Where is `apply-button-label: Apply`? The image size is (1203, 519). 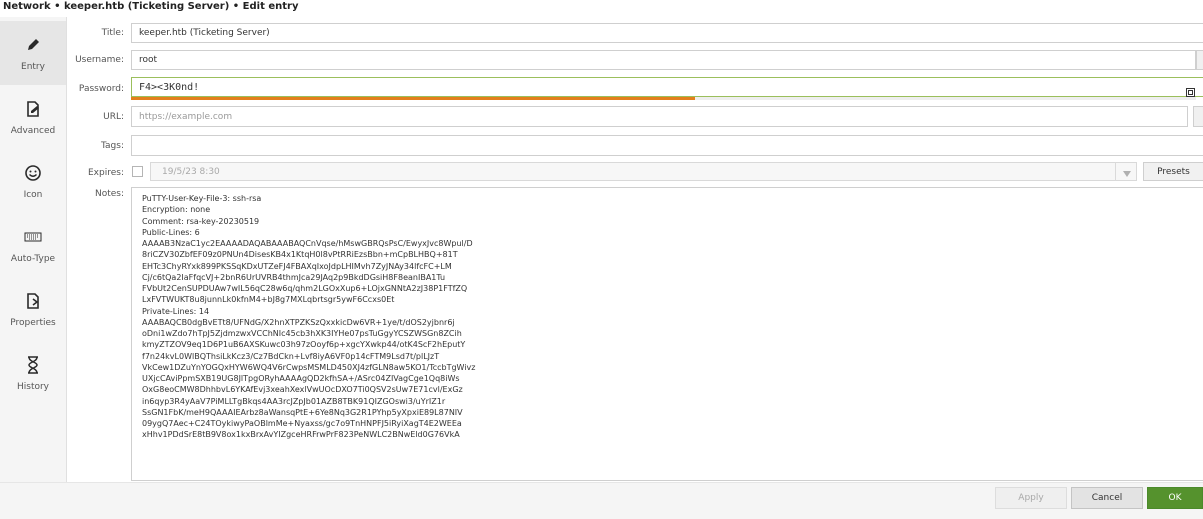 apply-button-label: Apply is located at coordinates (1031, 498).